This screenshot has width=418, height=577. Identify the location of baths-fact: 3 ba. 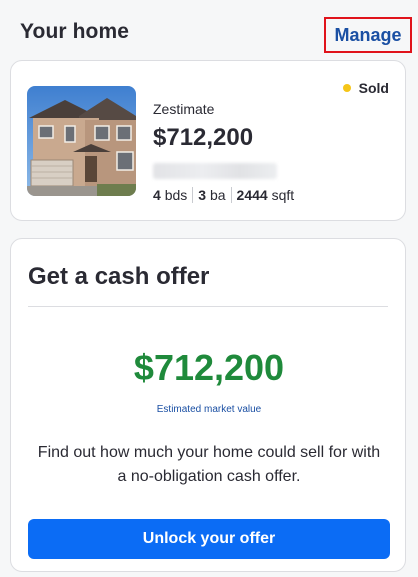
(212, 195).